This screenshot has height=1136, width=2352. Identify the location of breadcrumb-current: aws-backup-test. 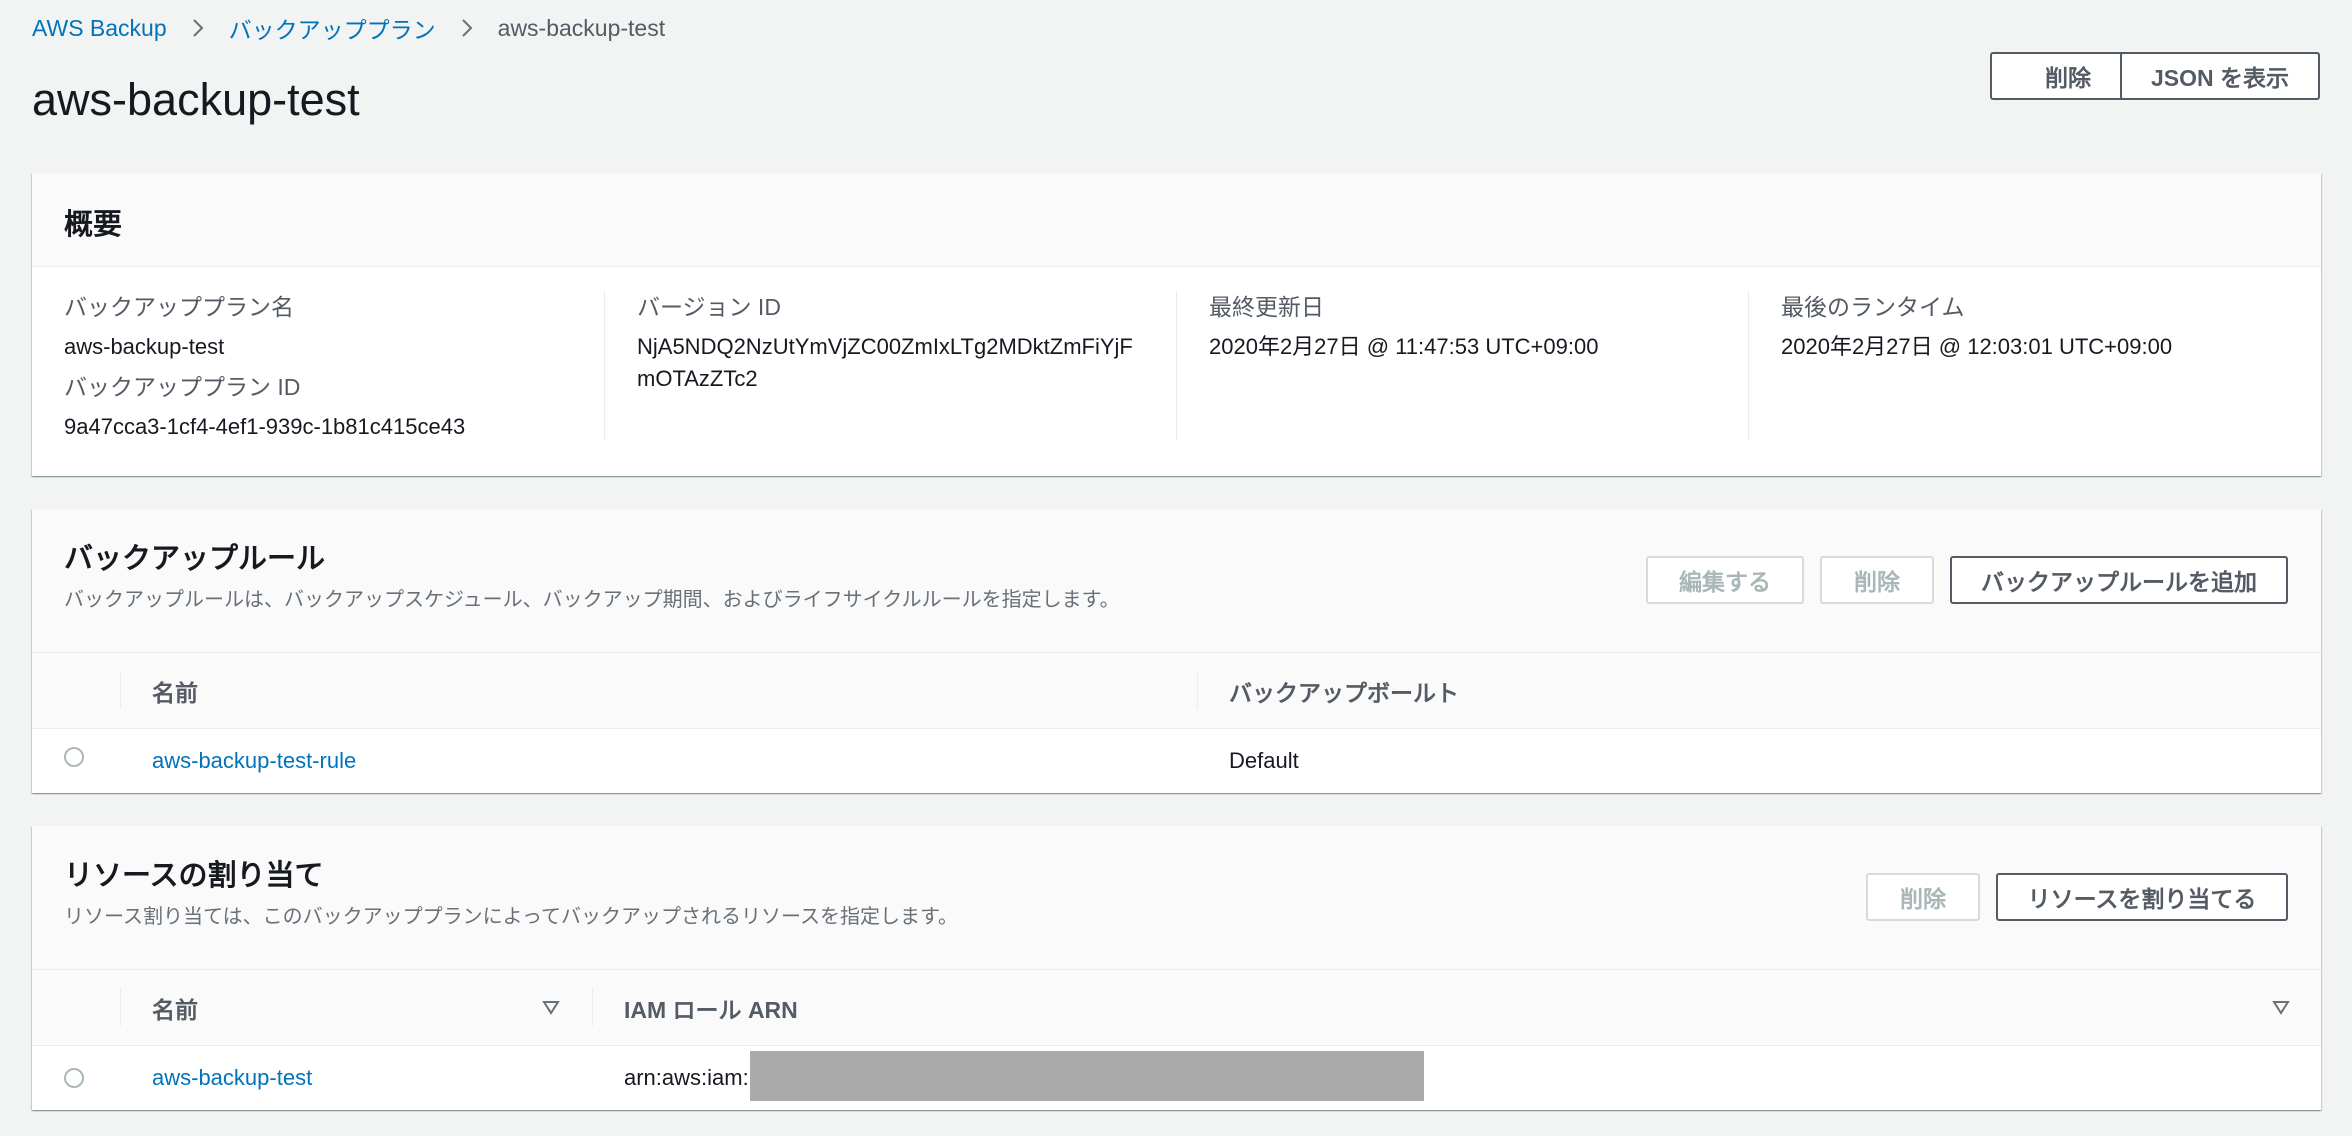
(581, 27).